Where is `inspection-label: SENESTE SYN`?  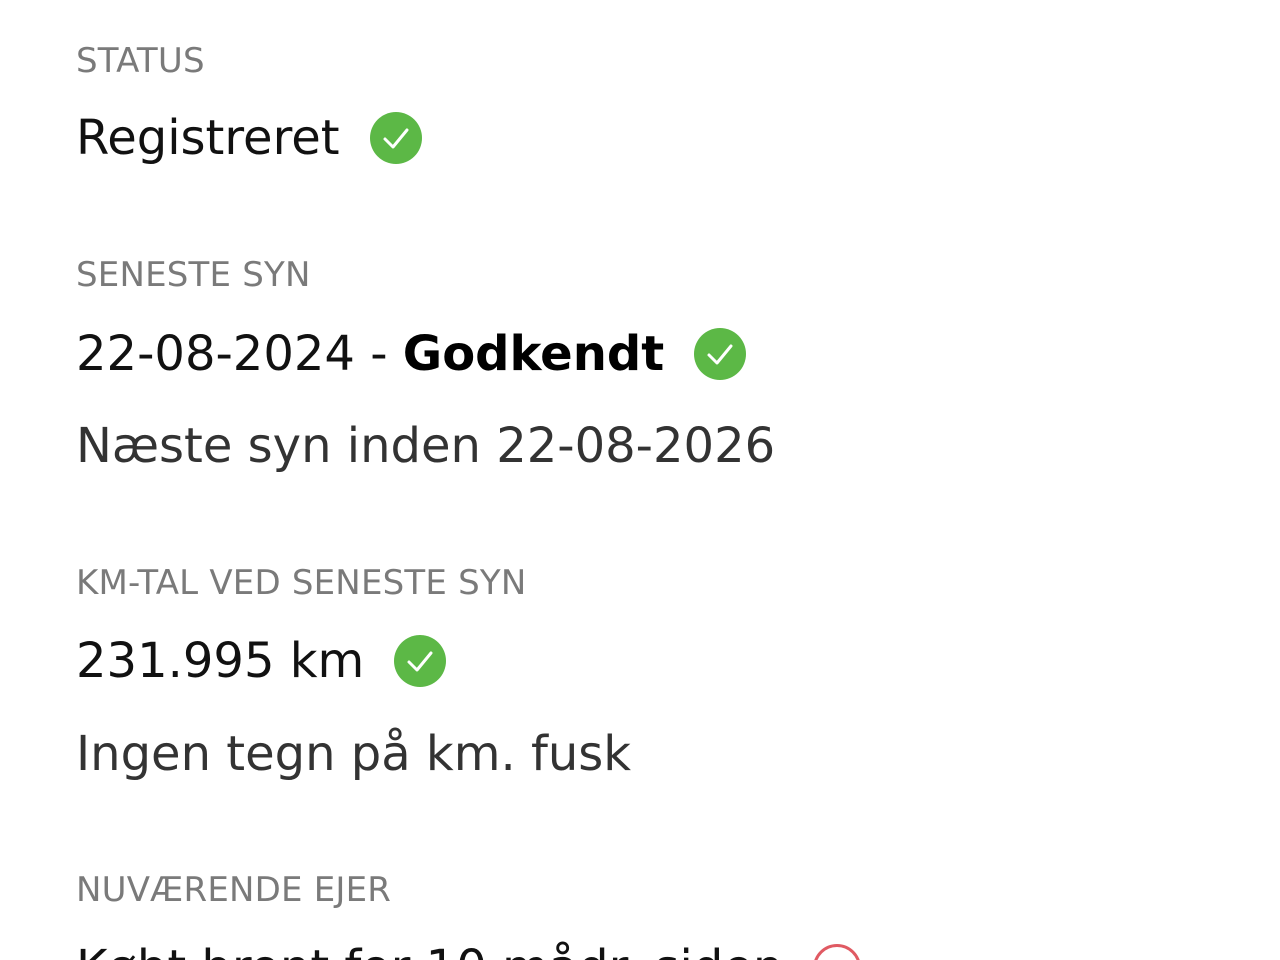 inspection-label: SENESTE SYN is located at coordinates (193, 275).